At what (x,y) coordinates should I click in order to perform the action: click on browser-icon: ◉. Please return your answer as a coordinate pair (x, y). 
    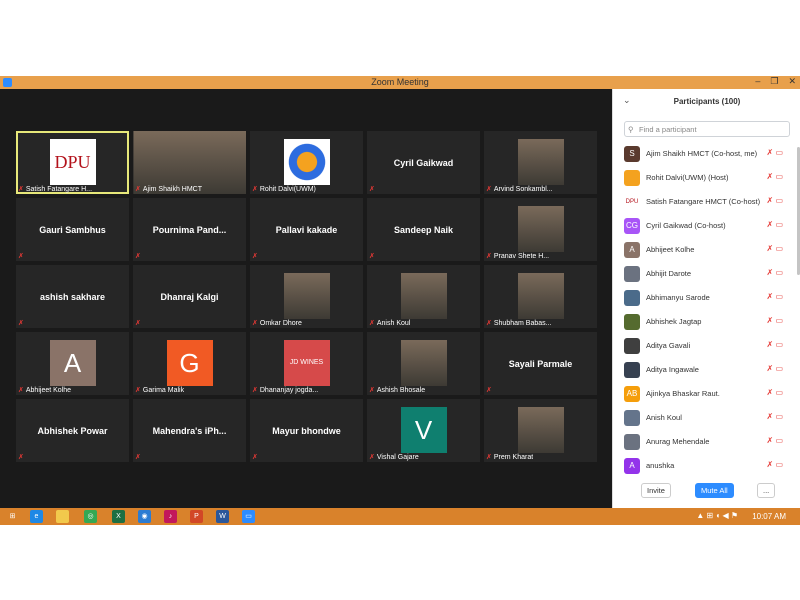
    Looking at the image, I should click on (144, 516).